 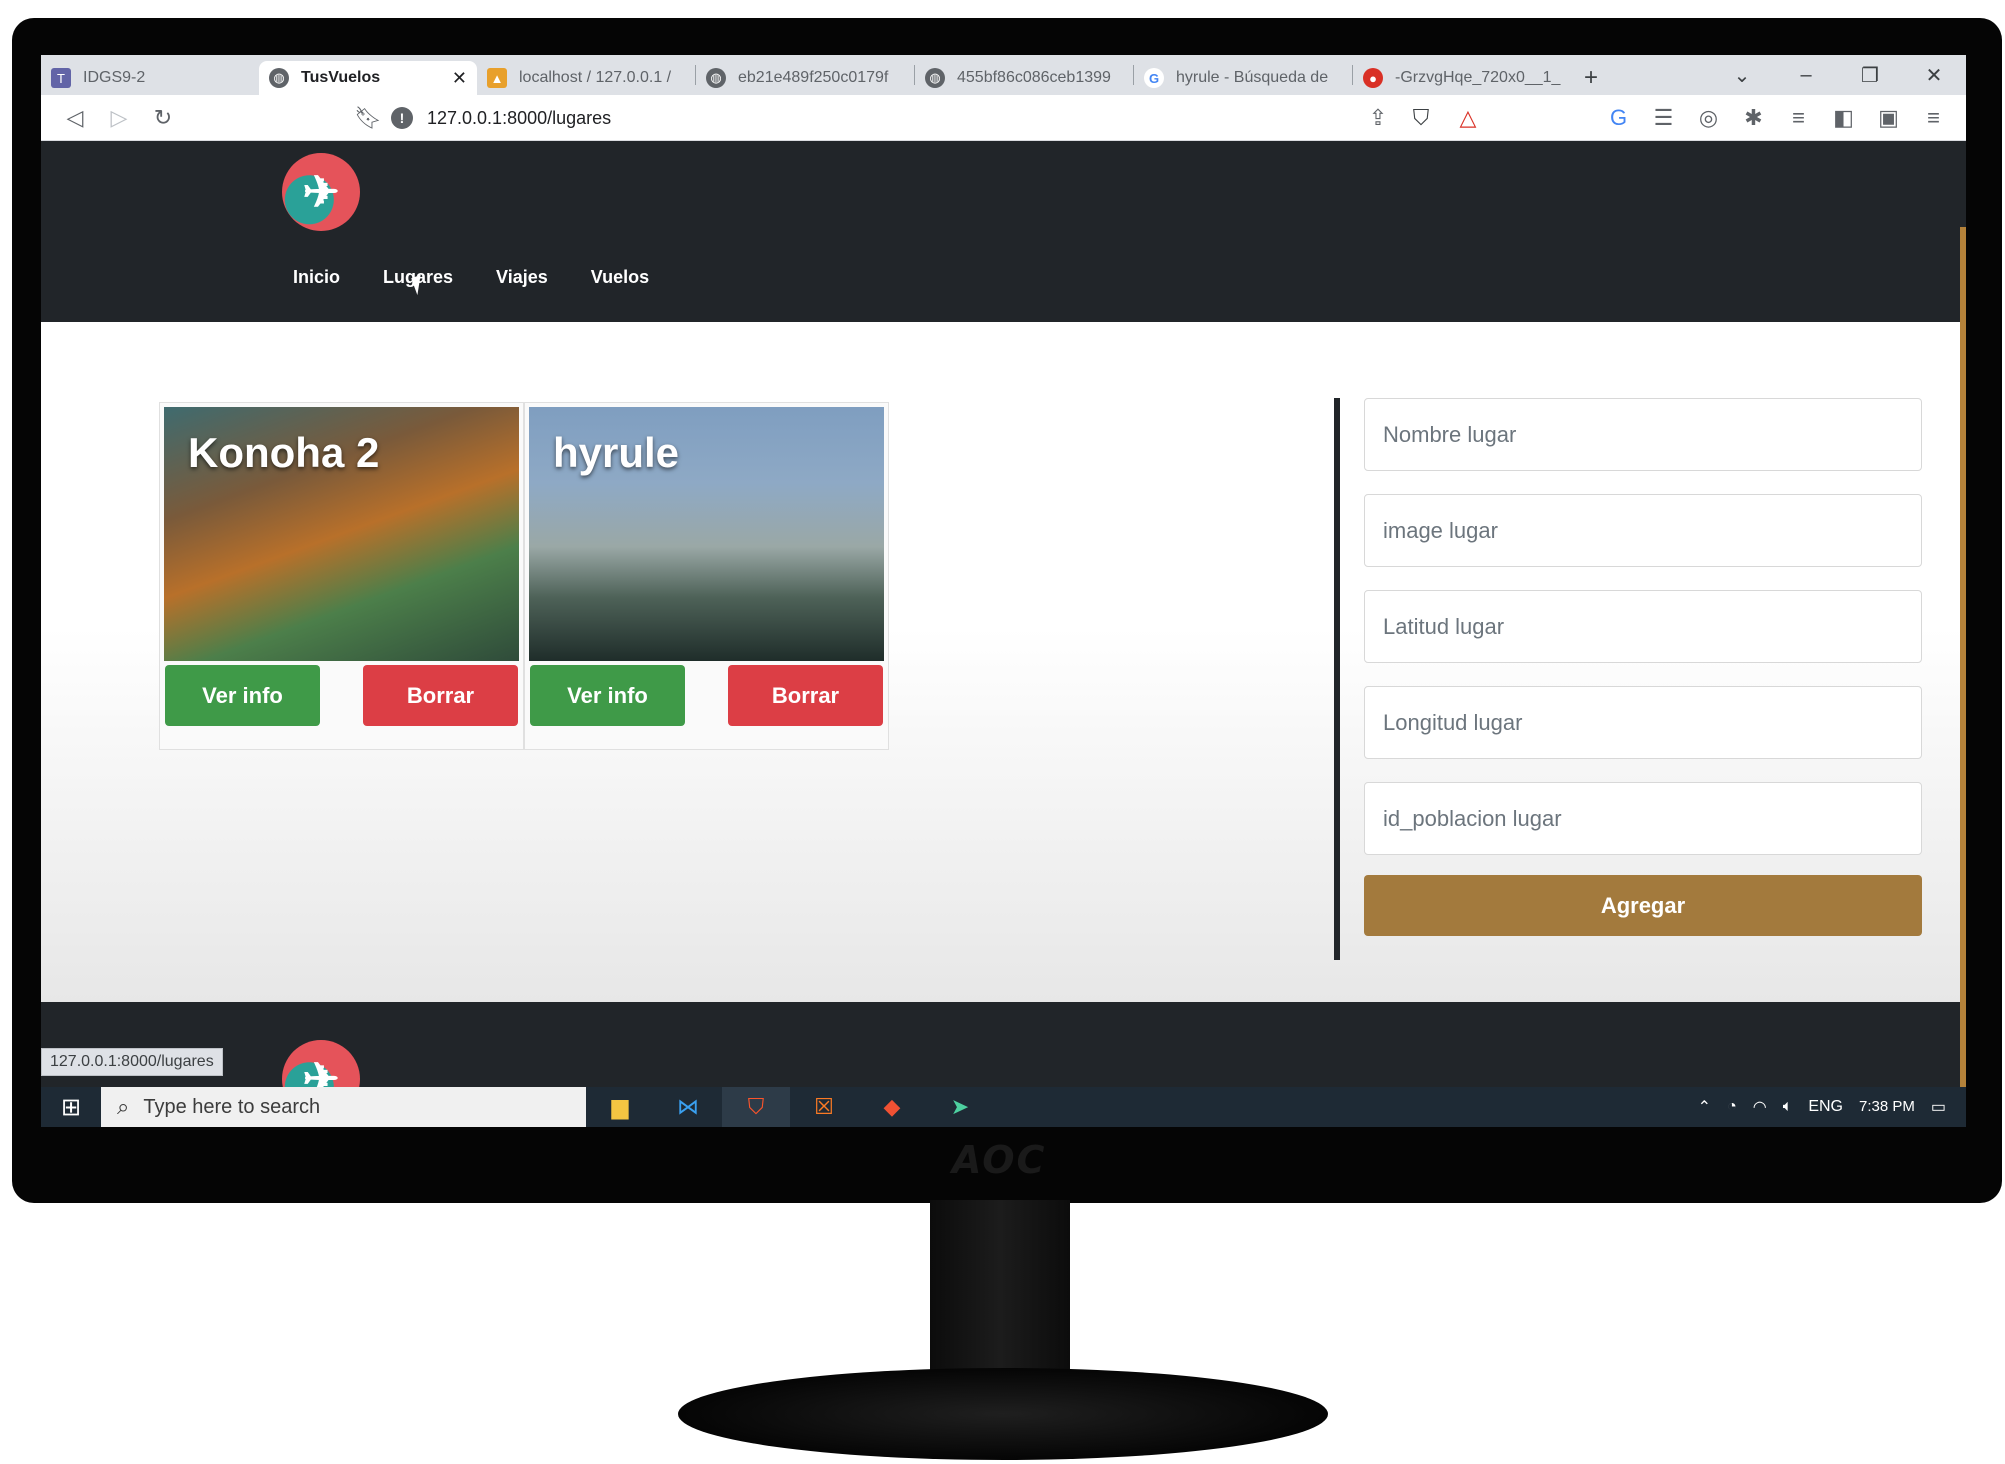 I want to click on monitor-neck, so click(x=1000, y=1295).